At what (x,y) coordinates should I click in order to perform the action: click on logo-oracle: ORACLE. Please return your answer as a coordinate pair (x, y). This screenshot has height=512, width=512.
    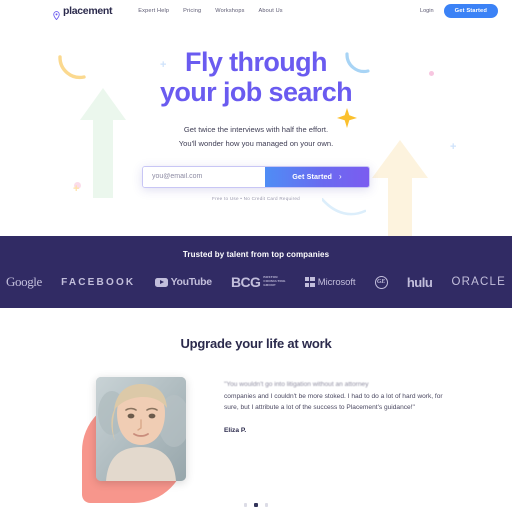
    Looking at the image, I should click on (478, 282).